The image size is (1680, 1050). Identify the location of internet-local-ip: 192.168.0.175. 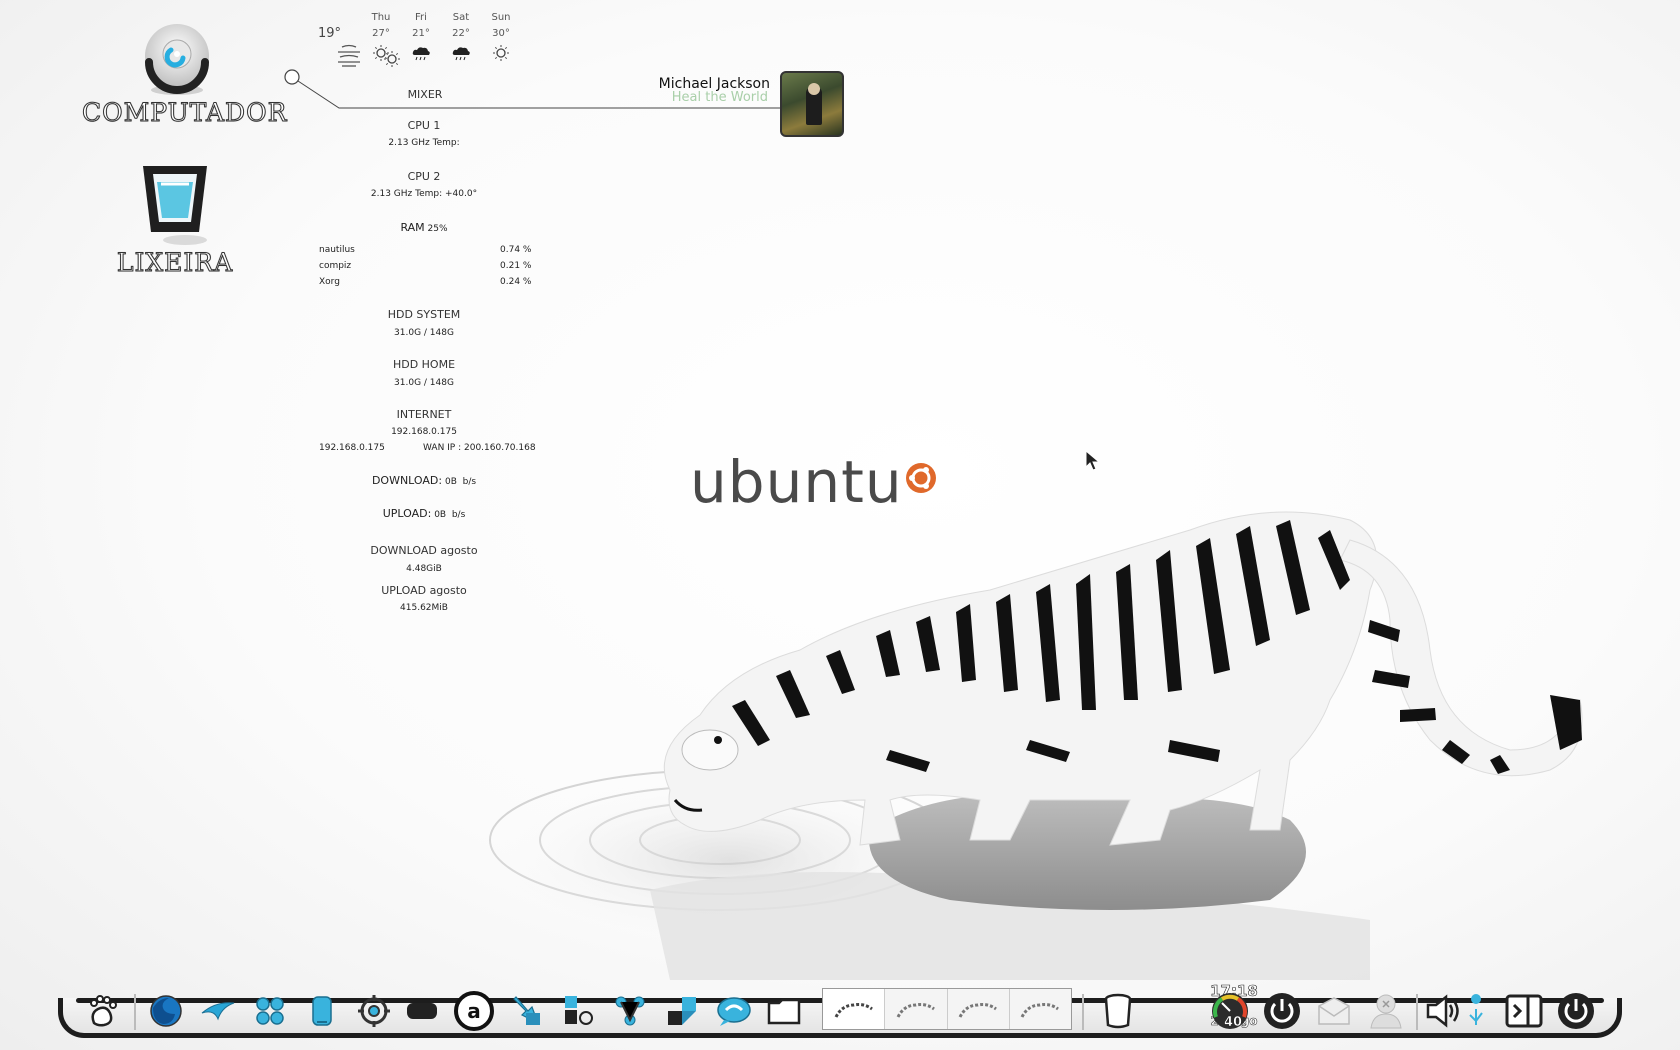
(424, 432).